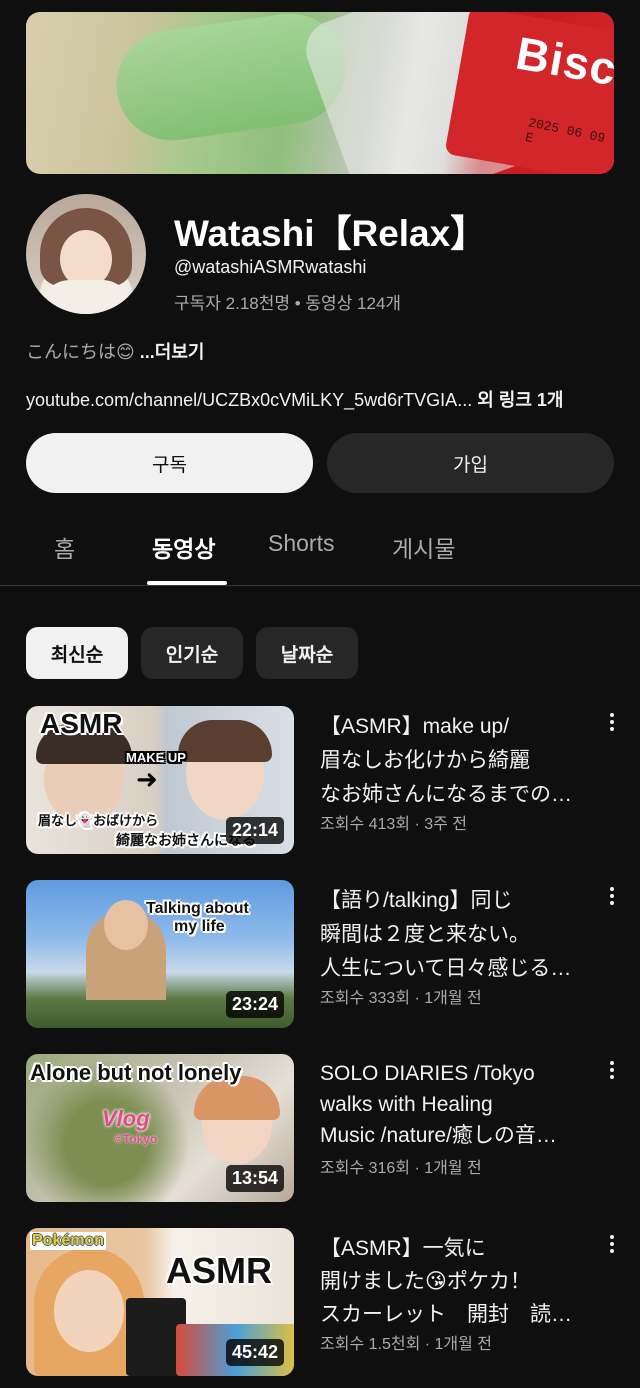 The height and width of the screenshot is (1388, 640). Describe the element at coordinates (331, 233) in the screenshot. I see `channel-title: Watashi【Relax】` at that location.